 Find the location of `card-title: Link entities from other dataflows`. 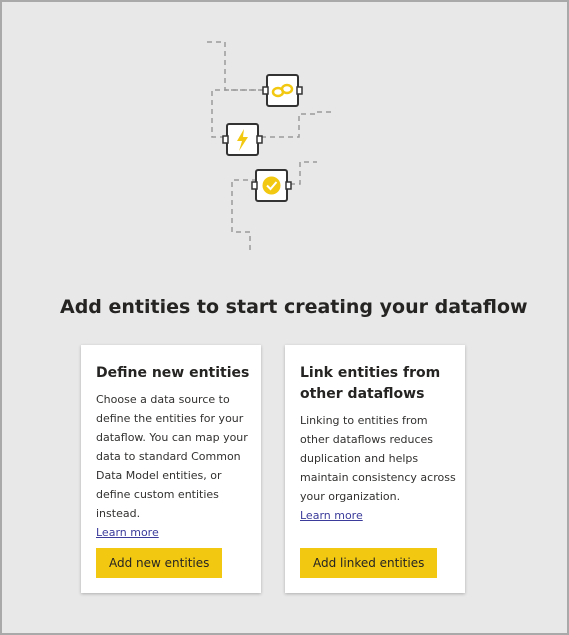

card-title: Link entities from other dataflows is located at coordinates (370, 383).